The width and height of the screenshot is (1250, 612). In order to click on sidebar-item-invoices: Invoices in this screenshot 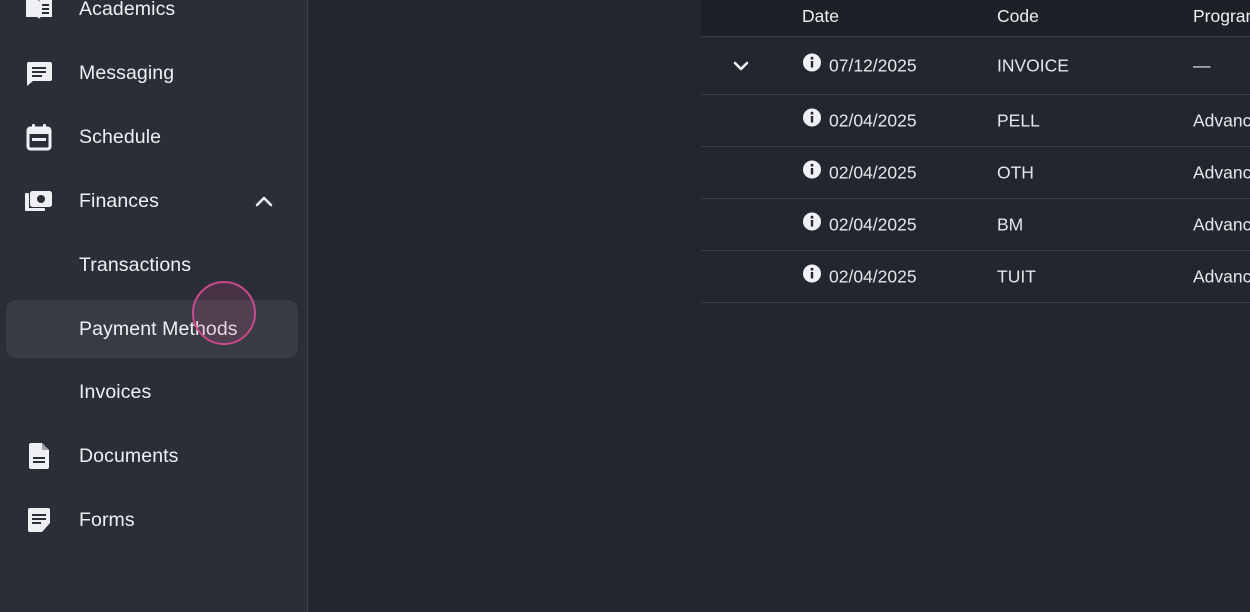, I will do `click(152, 392)`.